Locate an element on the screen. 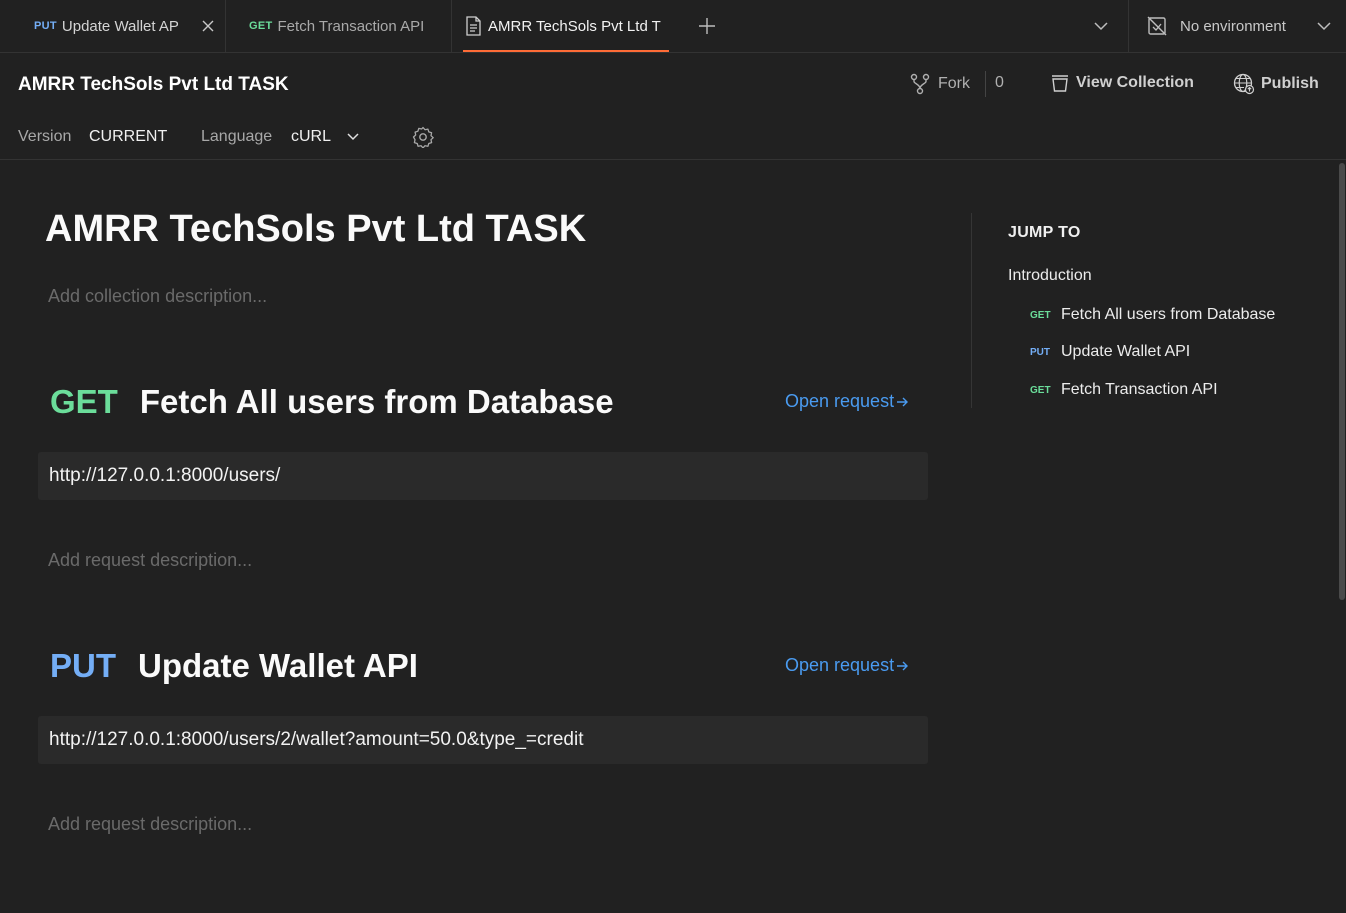 Image resolution: width=1346 pixels, height=913 pixels. request-method: GET is located at coordinates (84, 401).